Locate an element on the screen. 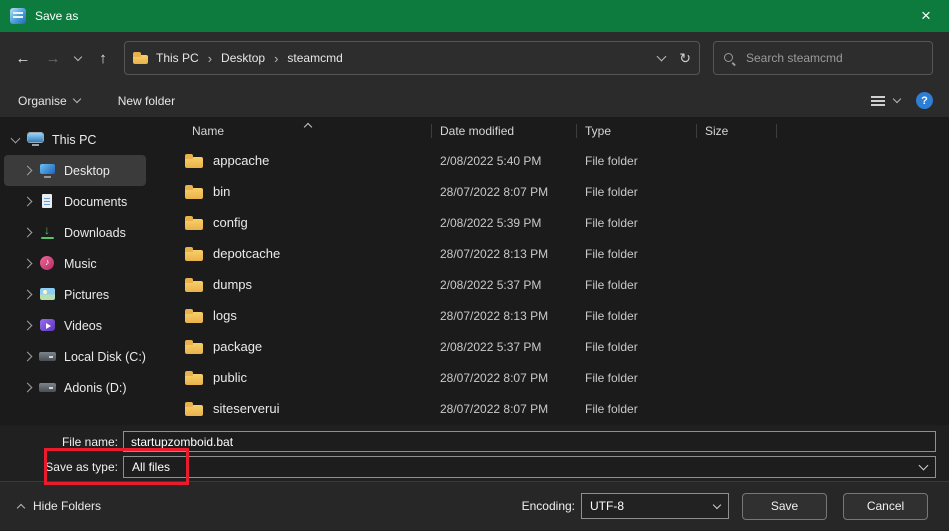 The height and width of the screenshot is (531, 949). column-header-name: Name is located at coordinates (305, 131).